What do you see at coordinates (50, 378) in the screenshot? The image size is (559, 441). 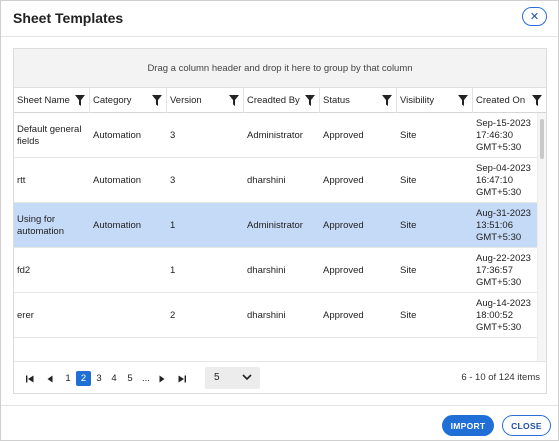 I see `previous-page-icon` at bounding box center [50, 378].